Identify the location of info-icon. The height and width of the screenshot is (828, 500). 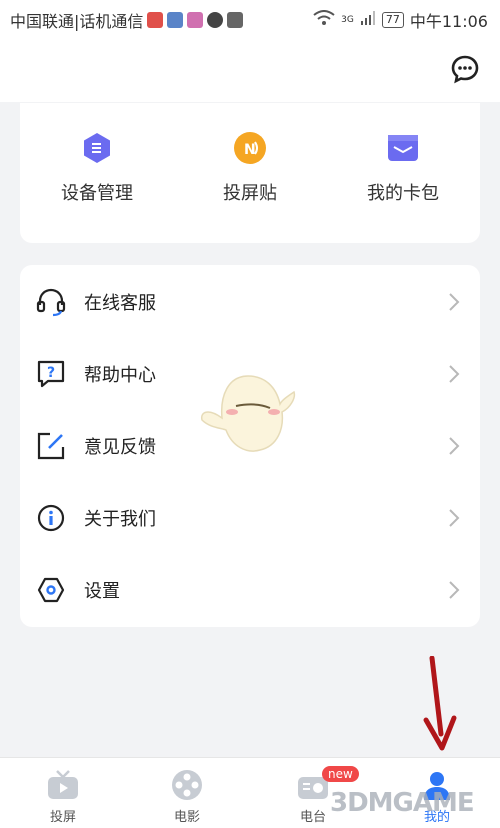
(51, 518).